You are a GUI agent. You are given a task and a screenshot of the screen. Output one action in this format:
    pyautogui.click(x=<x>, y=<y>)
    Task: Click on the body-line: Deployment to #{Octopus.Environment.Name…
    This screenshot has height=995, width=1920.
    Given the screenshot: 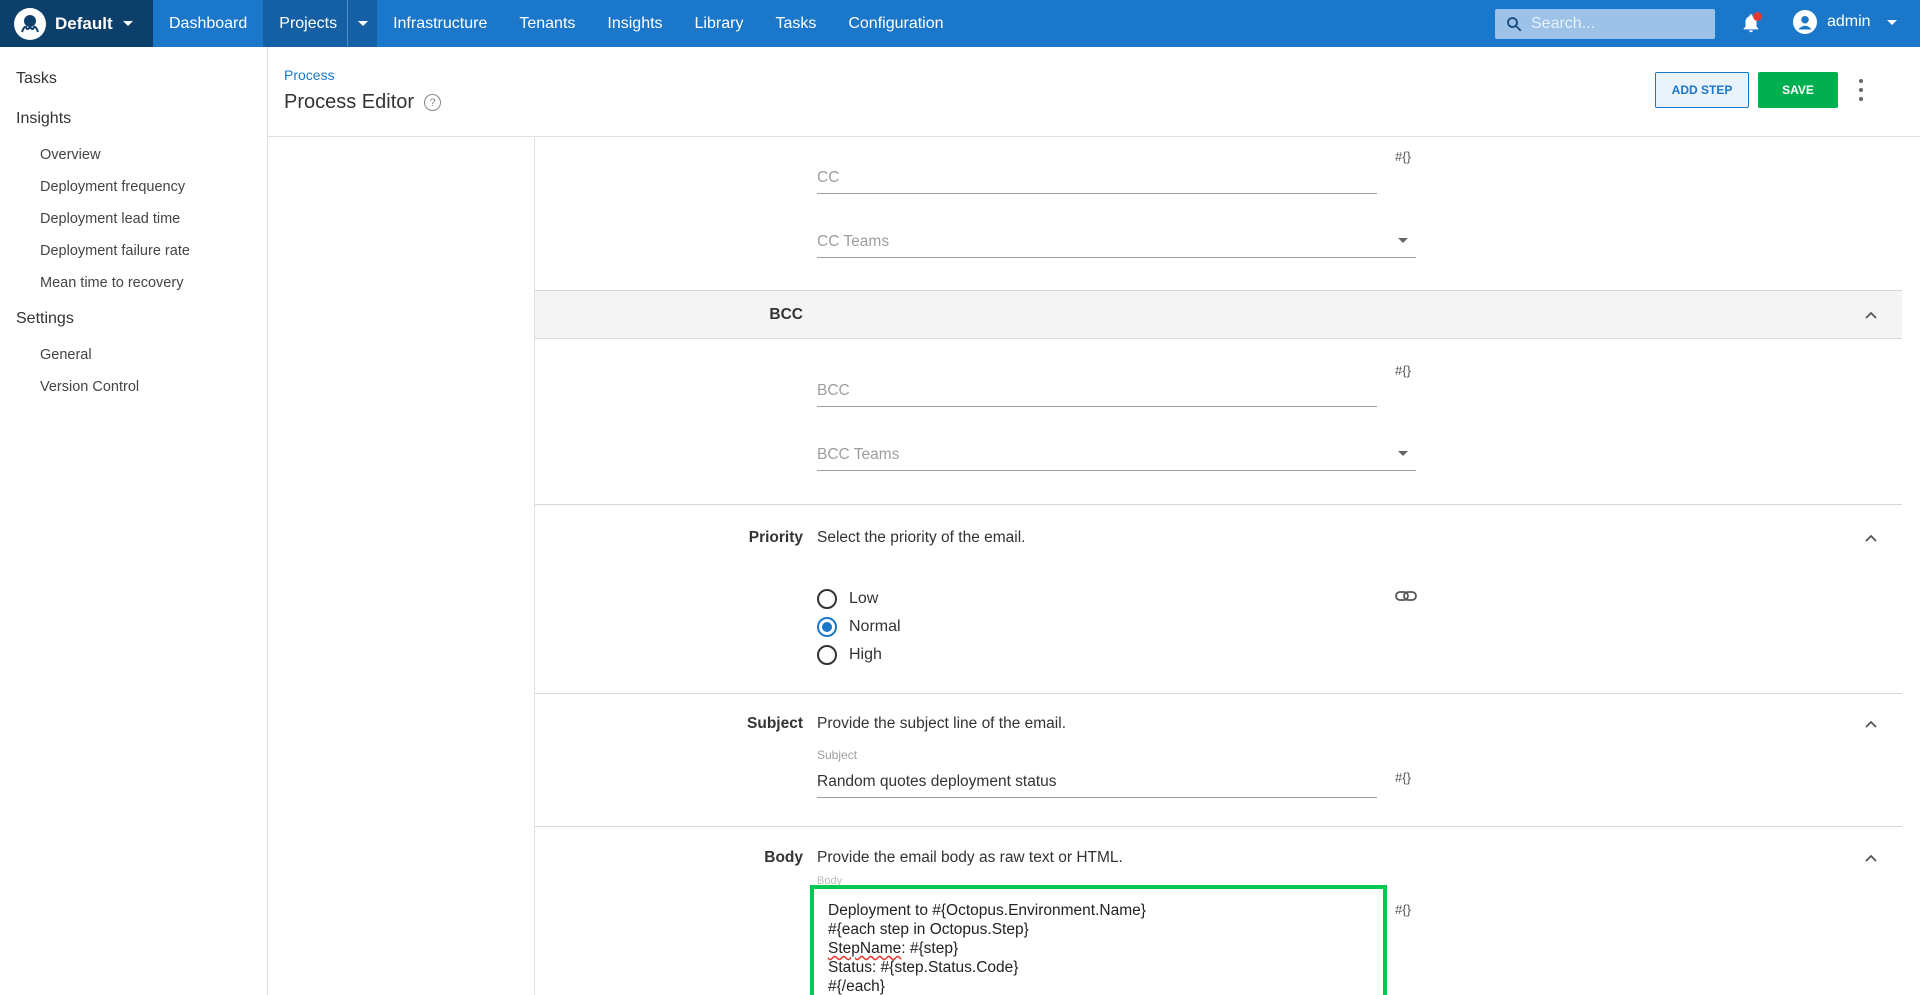 What is the action you would take?
    pyautogui.click(x=987, y=910)
    